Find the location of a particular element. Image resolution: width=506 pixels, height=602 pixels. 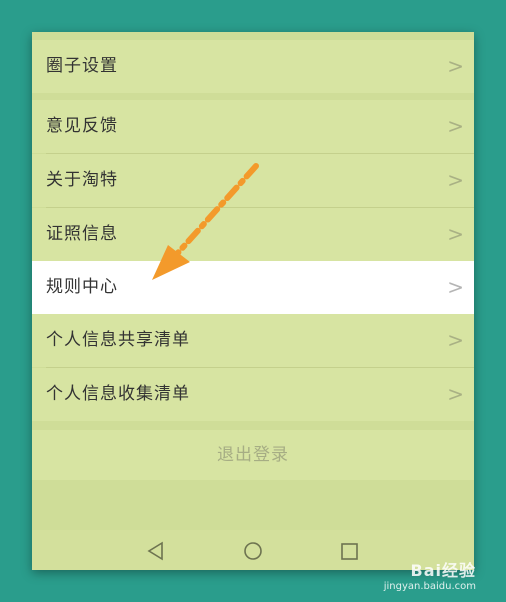

back-triangle-icon is located at coordinates (156, 551).